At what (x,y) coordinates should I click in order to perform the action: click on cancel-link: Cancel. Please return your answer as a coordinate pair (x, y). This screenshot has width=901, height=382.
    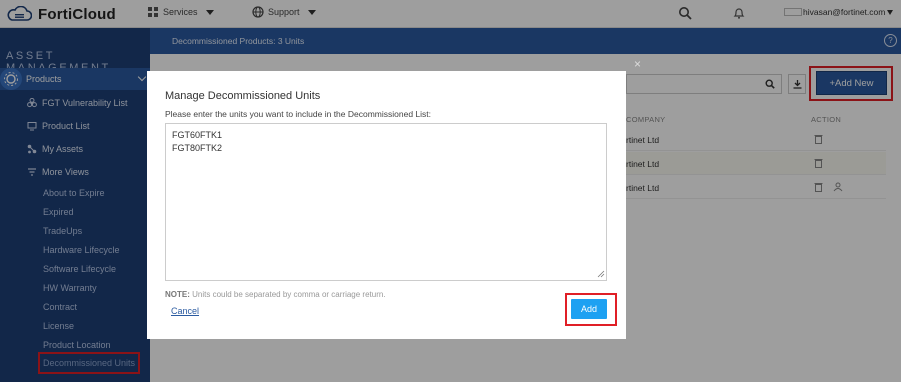
    Looking at the image, I should click on (185, 311).